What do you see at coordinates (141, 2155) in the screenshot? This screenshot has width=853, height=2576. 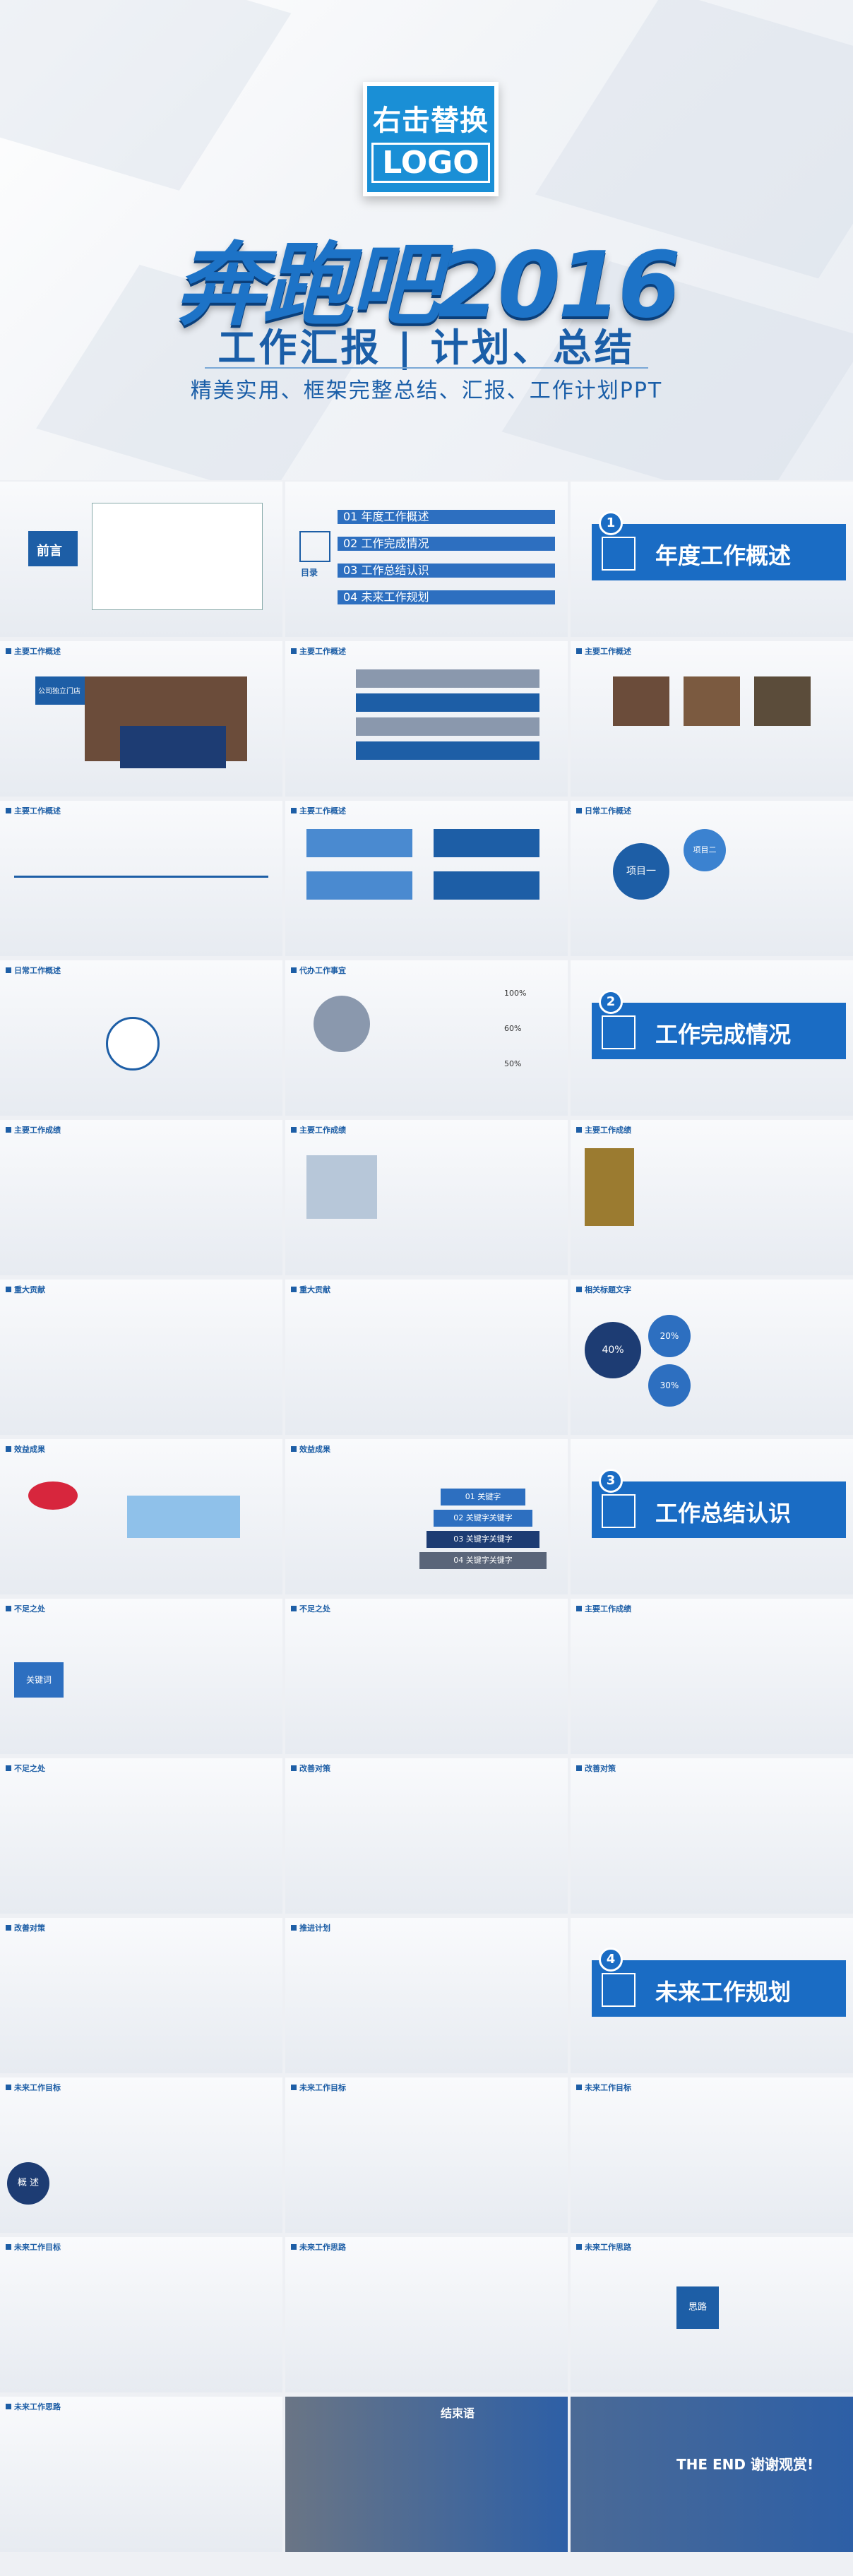 I see `slide-future-goal-1: 未来工作目标 概 述` at bounding box center [141, 2155].